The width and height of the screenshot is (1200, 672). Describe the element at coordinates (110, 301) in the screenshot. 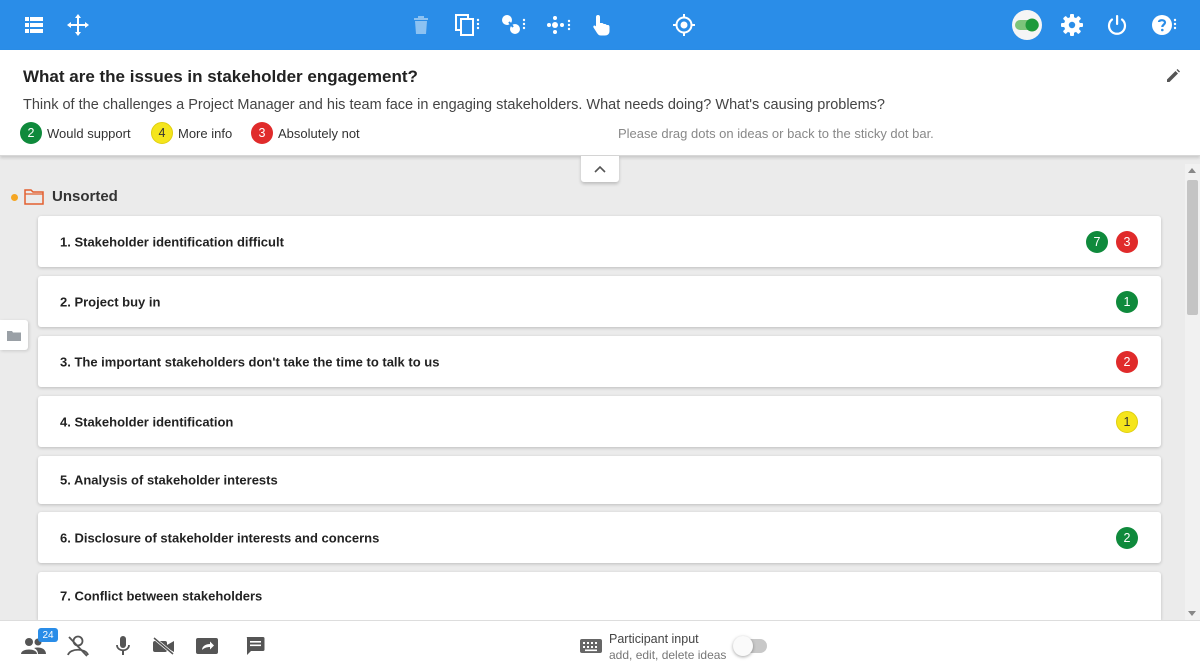

I see `idea-text: 2. Project buy in` at that location.